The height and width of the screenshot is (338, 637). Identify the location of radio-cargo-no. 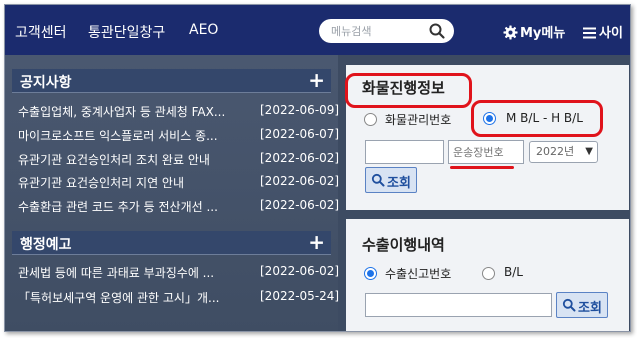
(370, 119).